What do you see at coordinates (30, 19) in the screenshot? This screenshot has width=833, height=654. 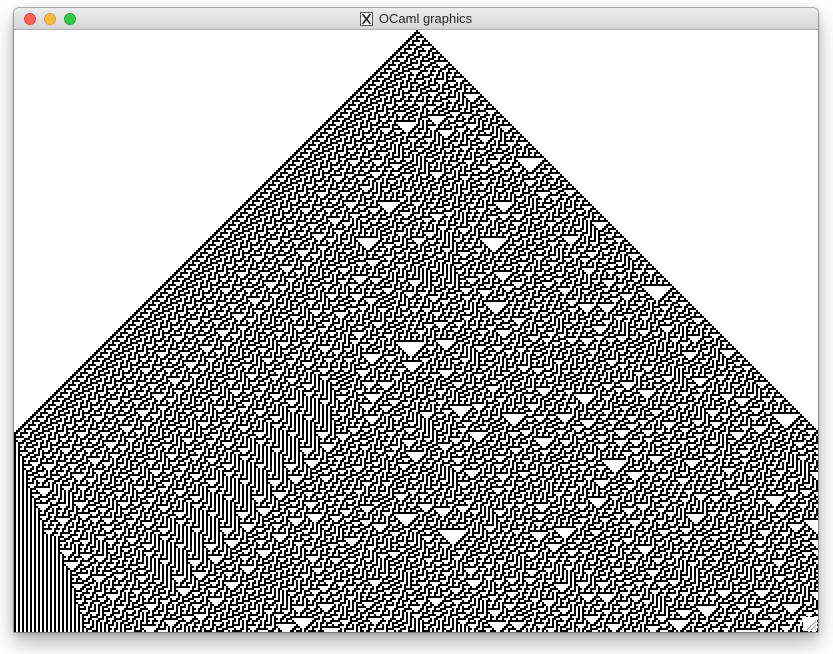 I see `close-button` at bounding box center [30, 19].